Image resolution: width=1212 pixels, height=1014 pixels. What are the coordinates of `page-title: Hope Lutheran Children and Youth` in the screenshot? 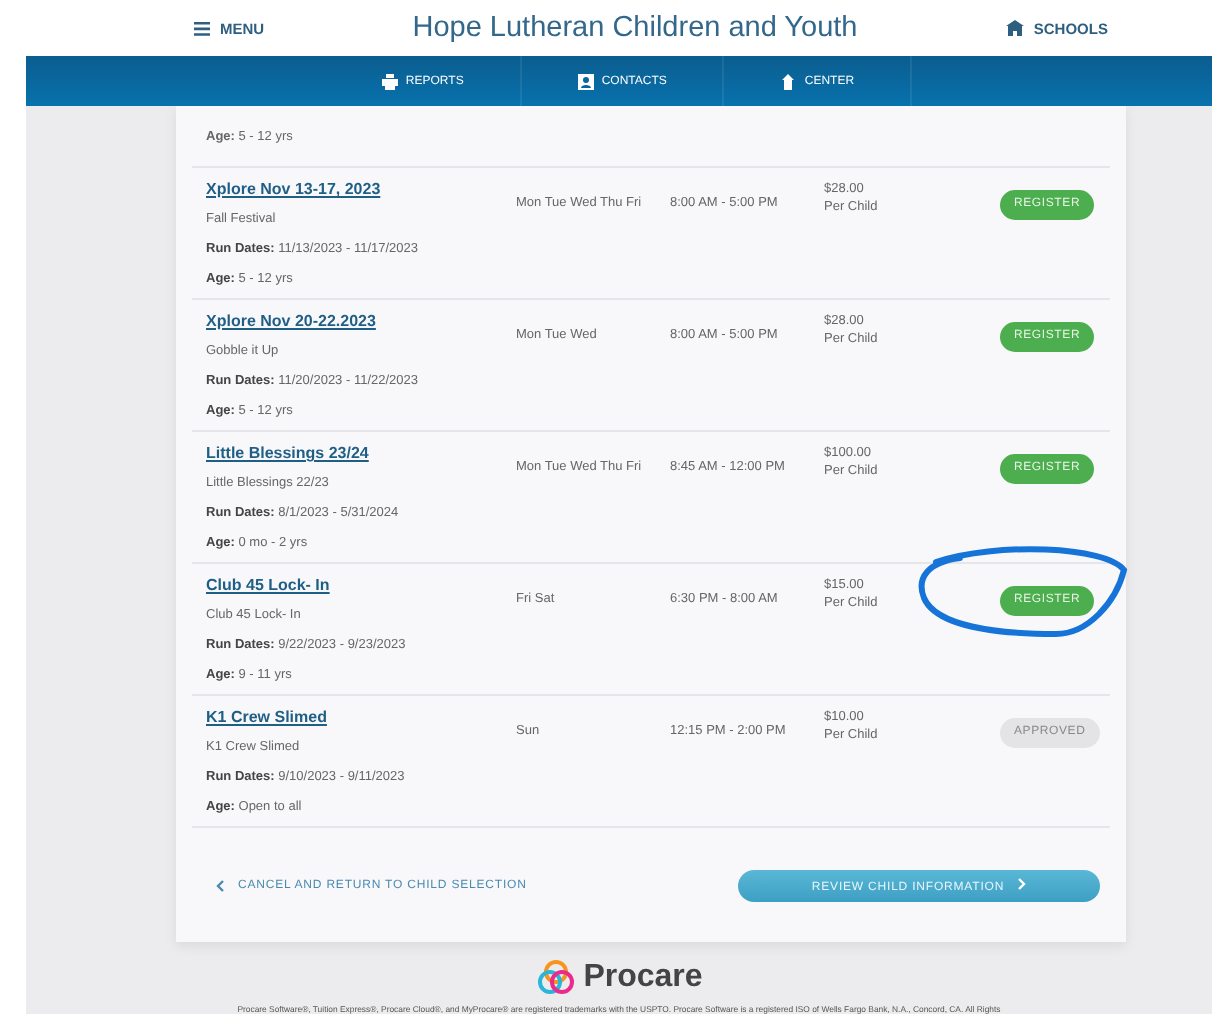 It's located at (635, 28).